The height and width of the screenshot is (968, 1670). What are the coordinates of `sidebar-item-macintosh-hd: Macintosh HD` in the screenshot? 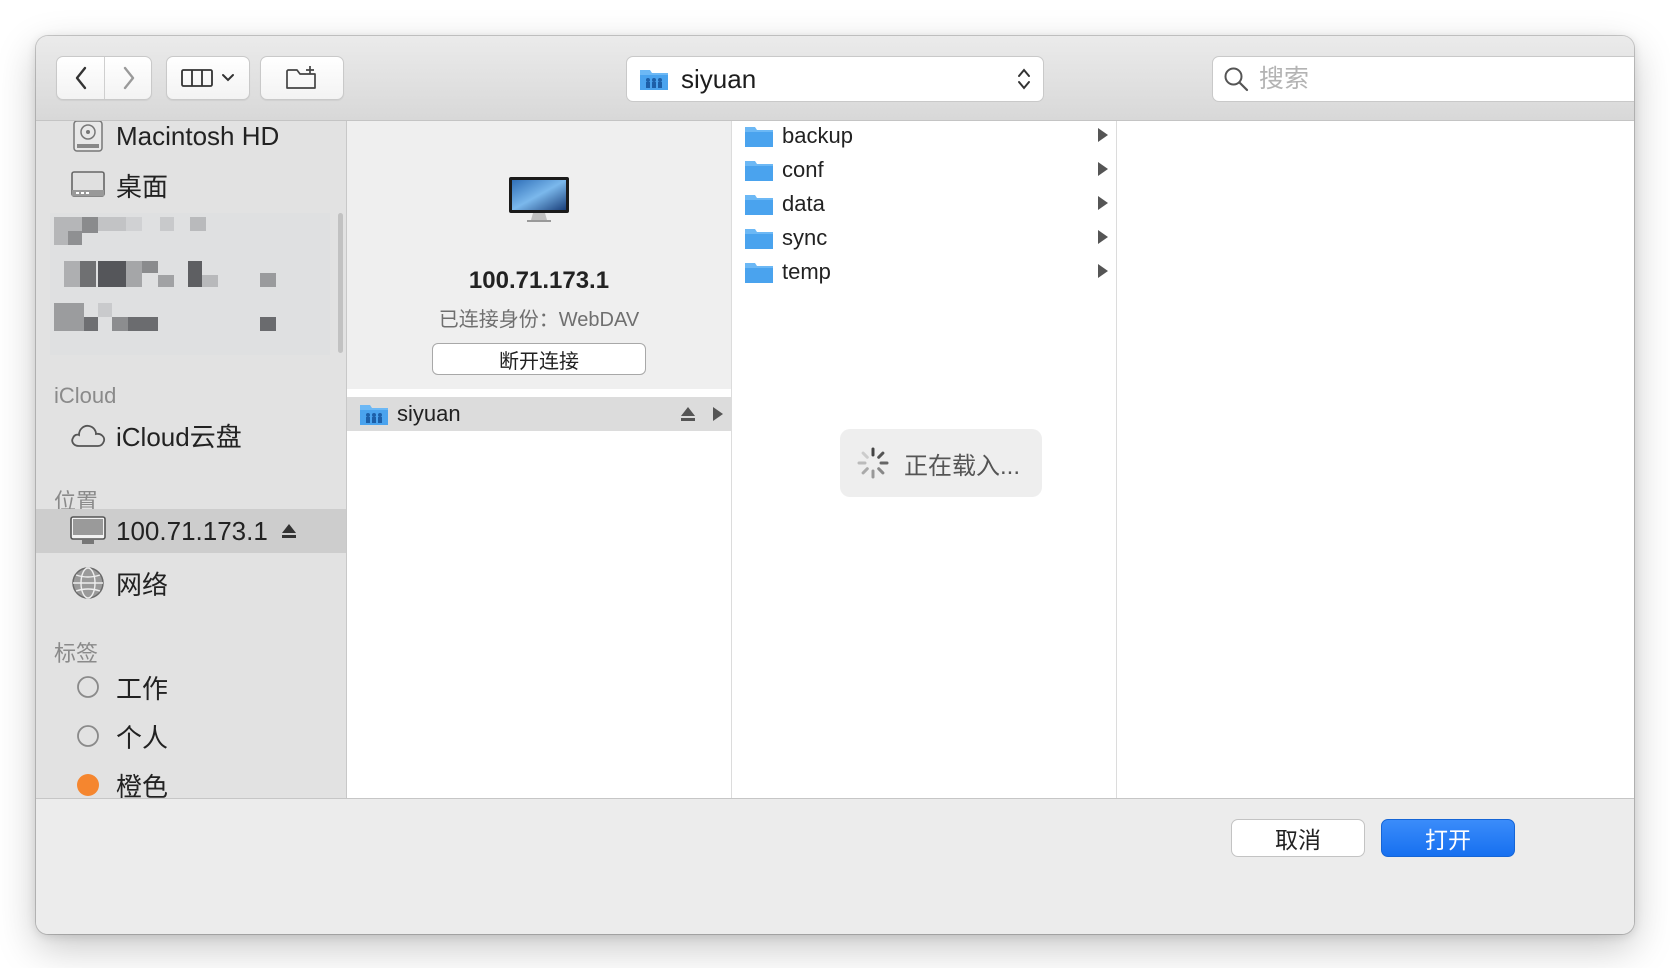 It's located at (191, 140).